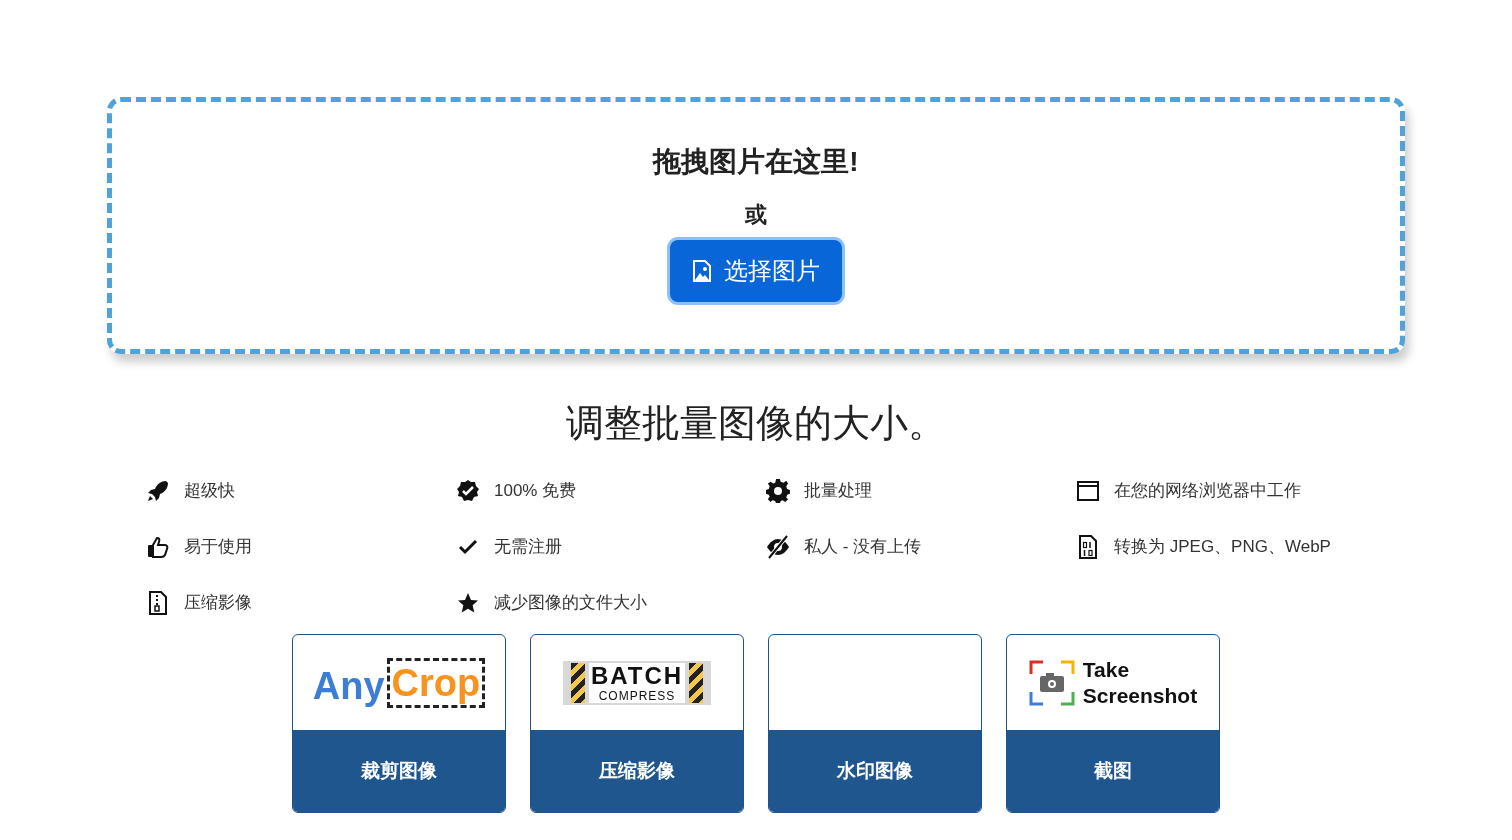 Image resolution: width=1512 pixels, height=840 pixels. Describe the element at coordinates (1088, 491) in the screenshot. I see `browser-window-icon` at that location.